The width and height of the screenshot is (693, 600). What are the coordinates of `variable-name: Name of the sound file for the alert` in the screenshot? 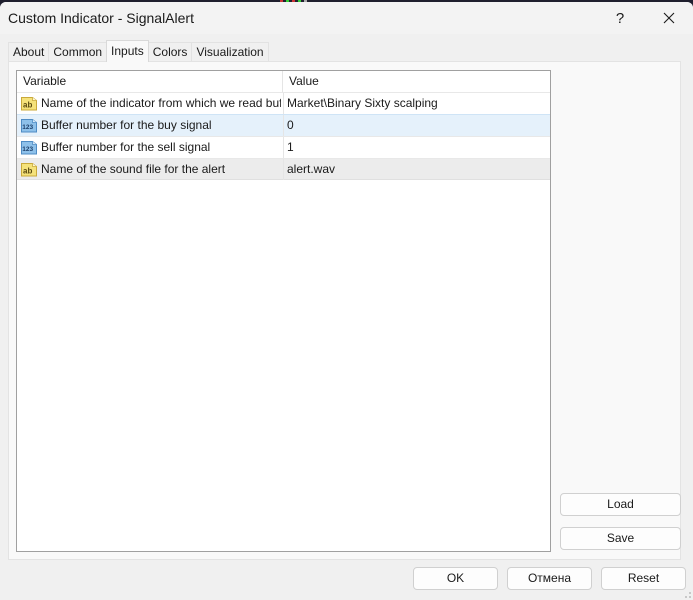 It's located at (133, 169).